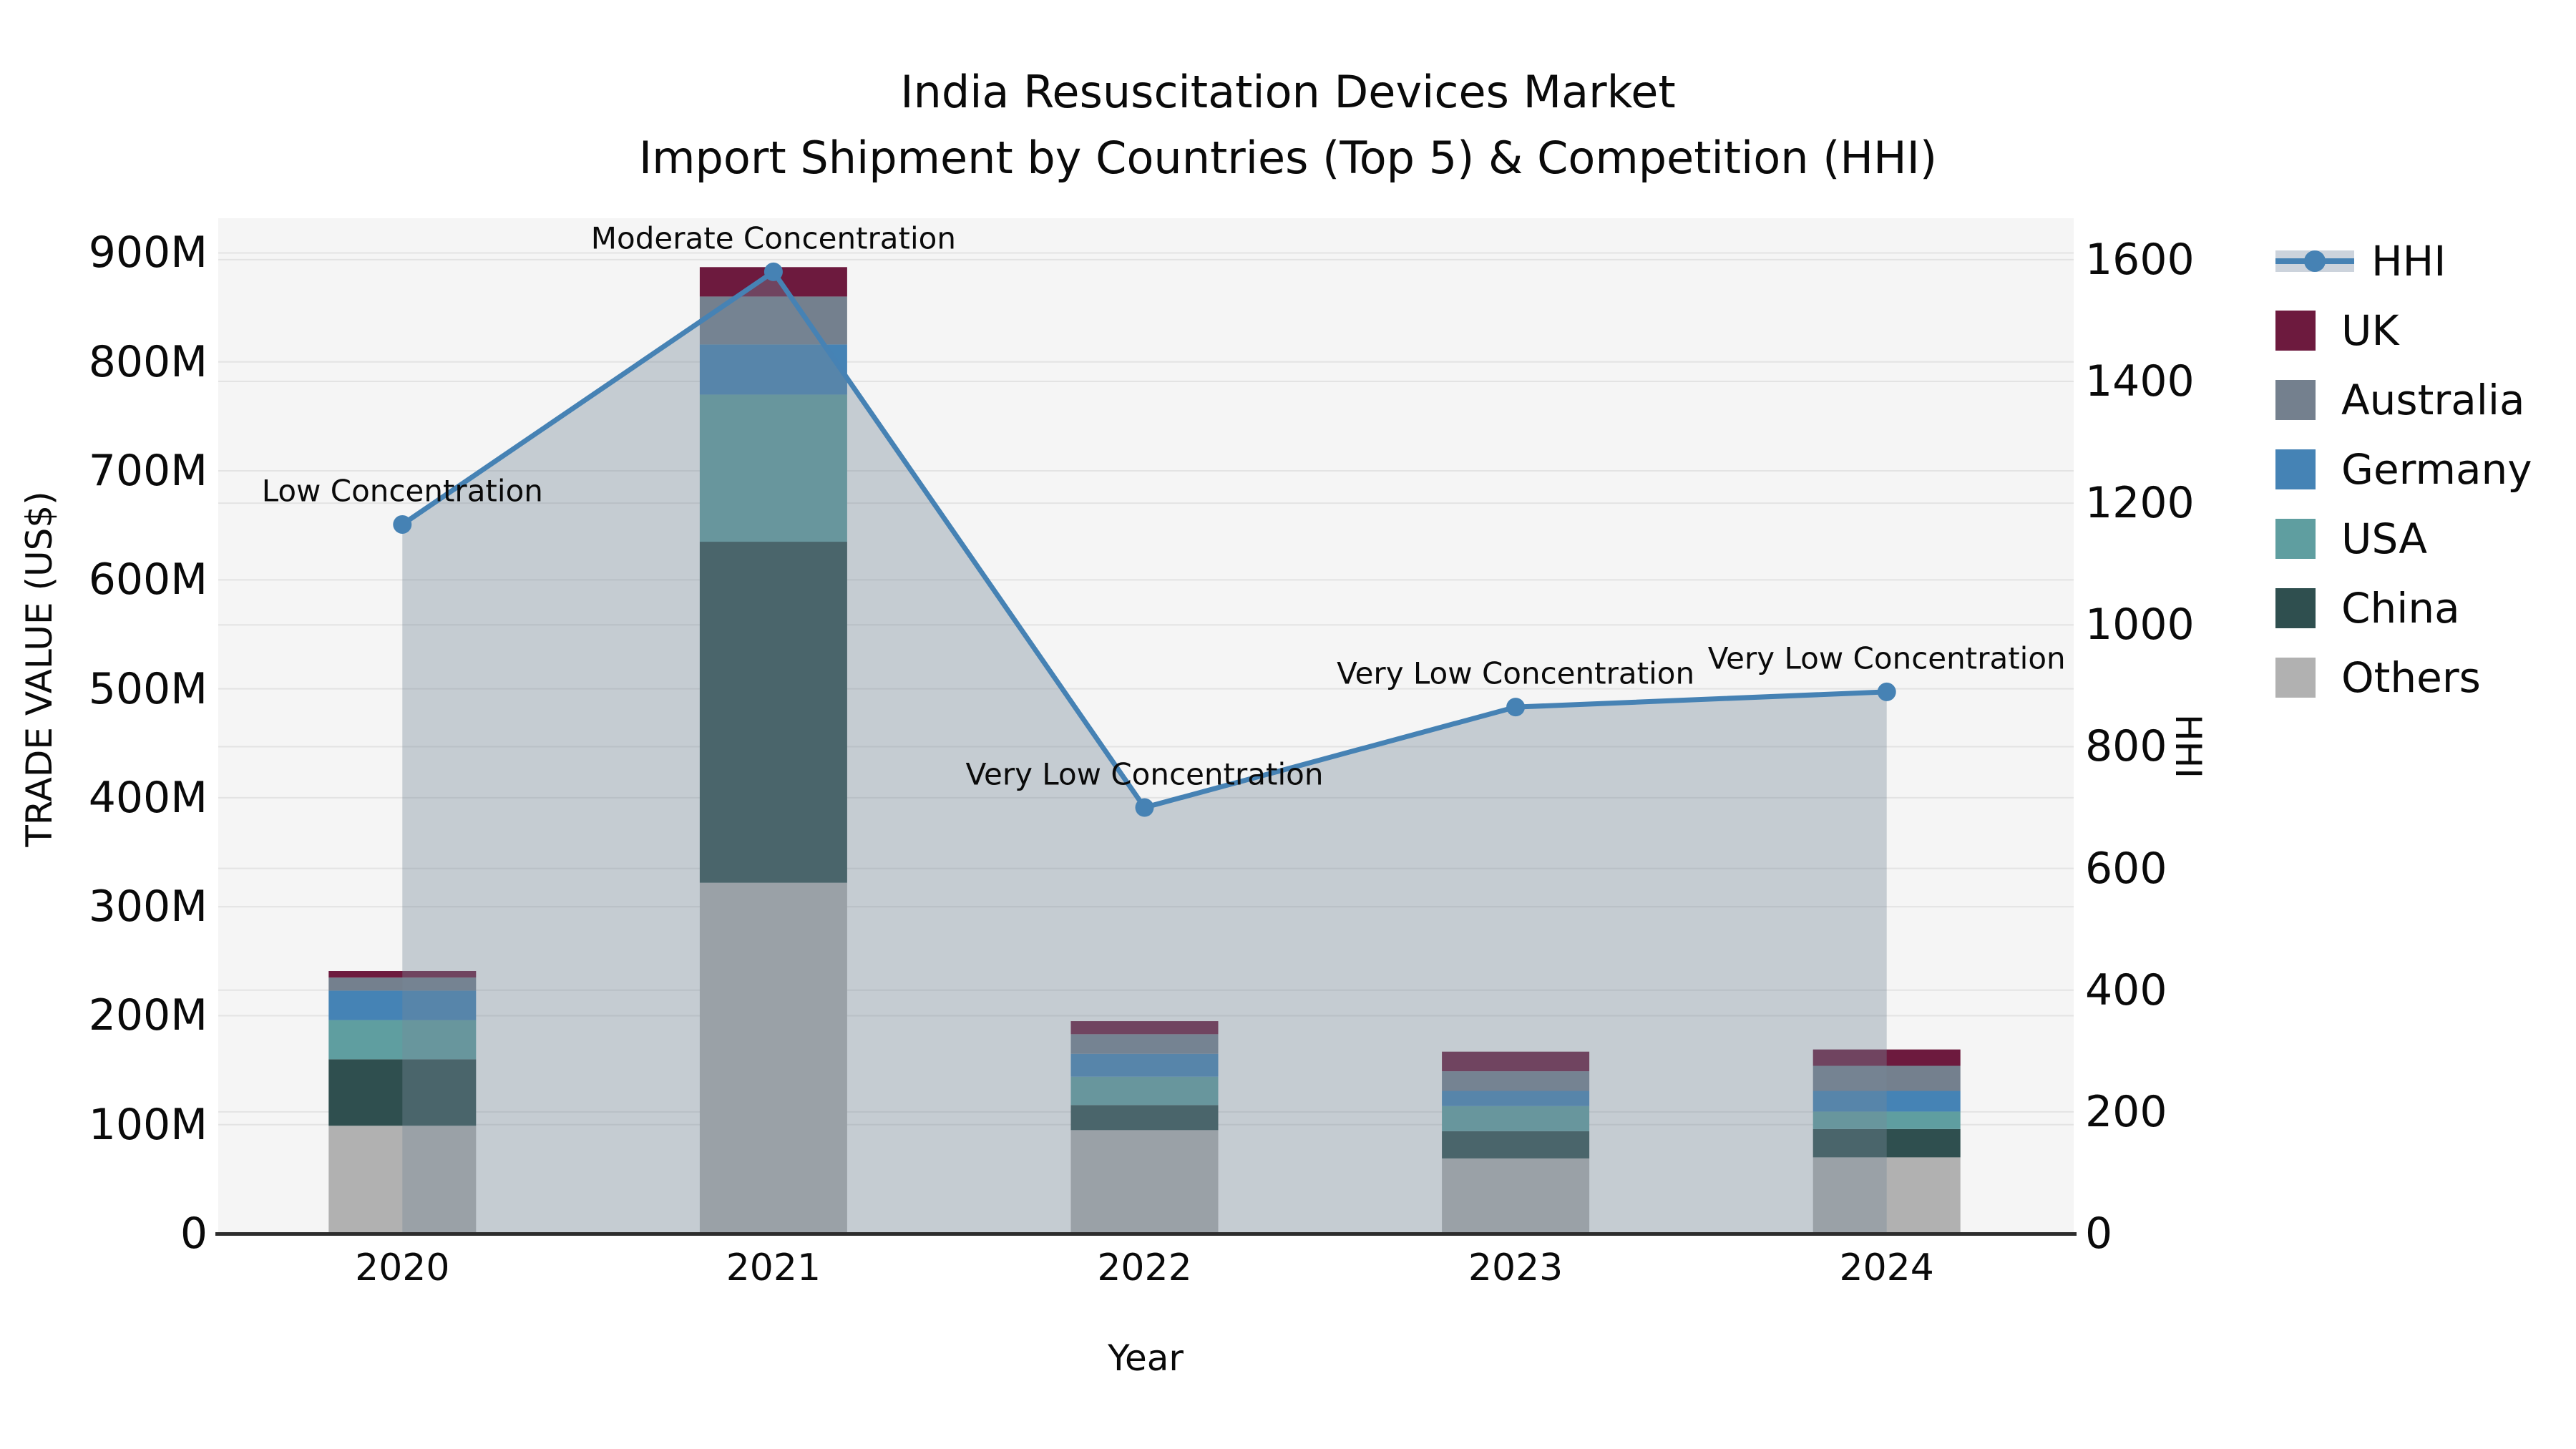  Describe the element at coordinates (2433, 400) in the screenshot. I see `legend-label-australia: Australia` at that location.